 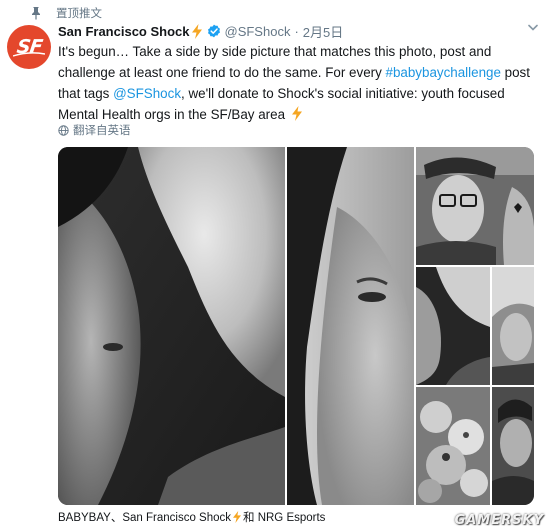 What do you see at coordinates (515, 72) in the screenshot?
I see `tweet-text-segment: post` at bounding box center [515, 72].